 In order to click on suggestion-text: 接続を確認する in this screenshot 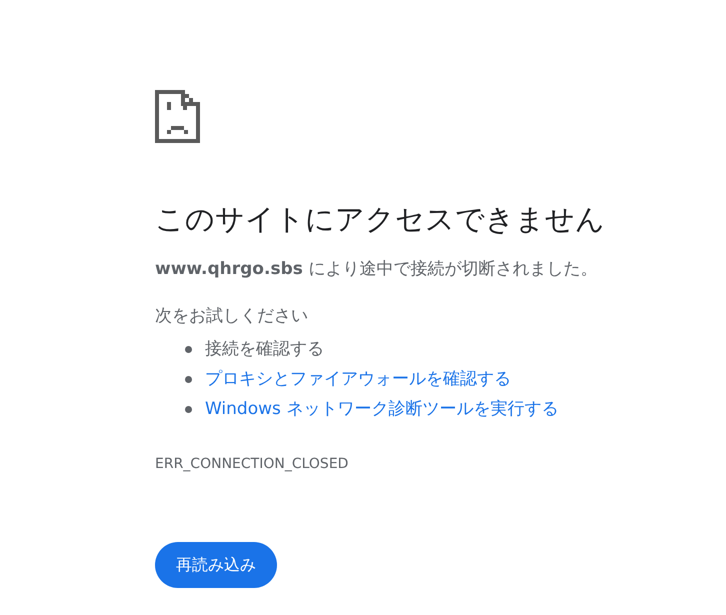, I will do `click(264, 349)`.